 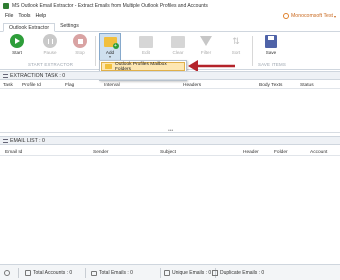 I want to click on clear-label: Clear, so click(x=178, y=52).